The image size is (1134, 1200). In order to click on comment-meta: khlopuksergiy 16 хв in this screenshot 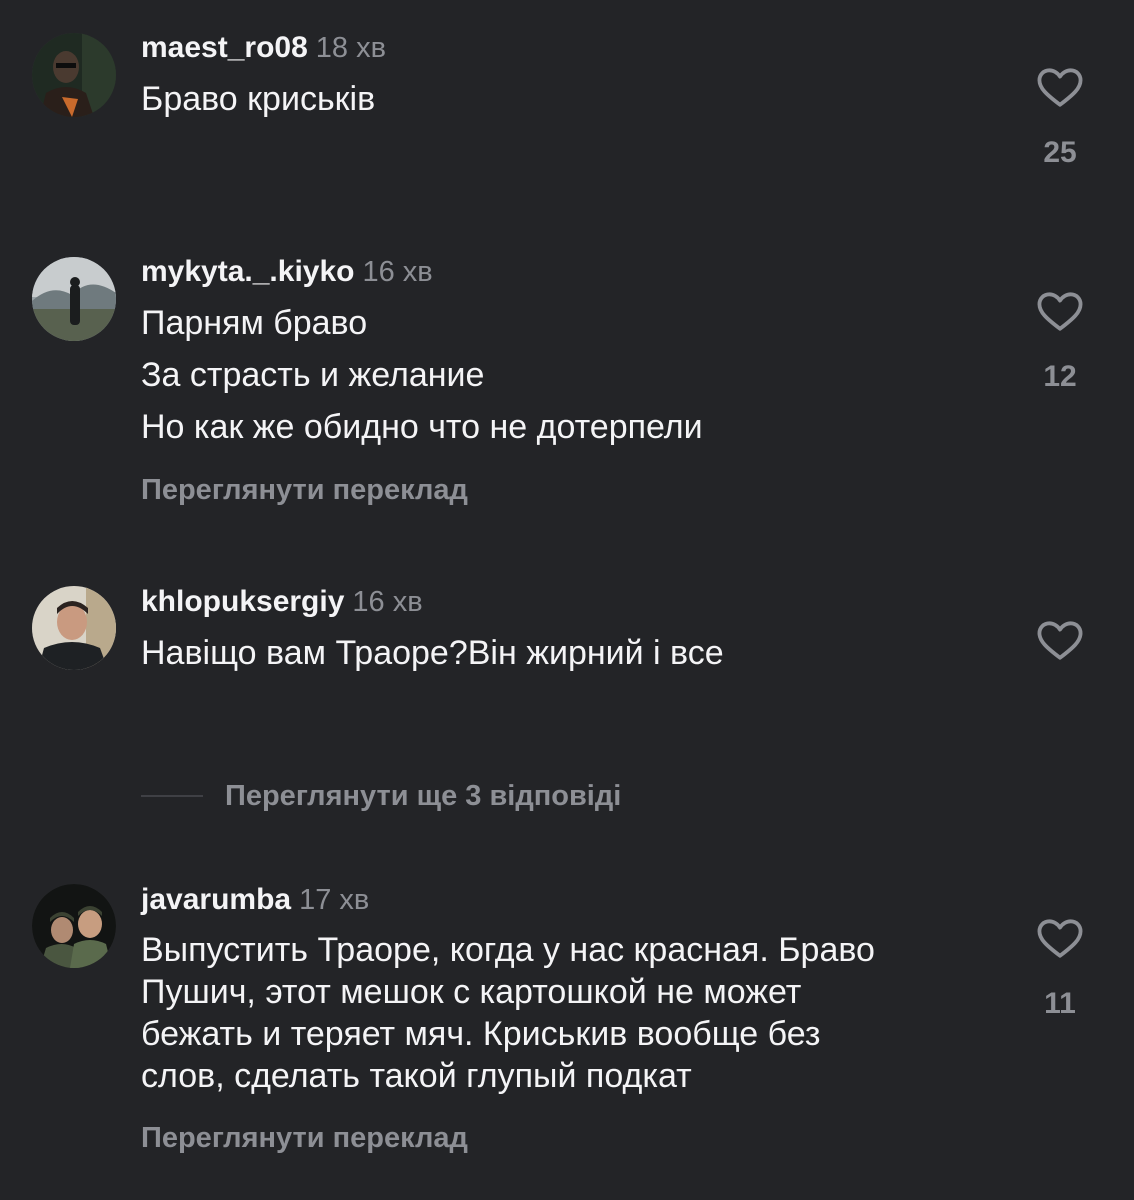, I will do `click(282, 602)`.